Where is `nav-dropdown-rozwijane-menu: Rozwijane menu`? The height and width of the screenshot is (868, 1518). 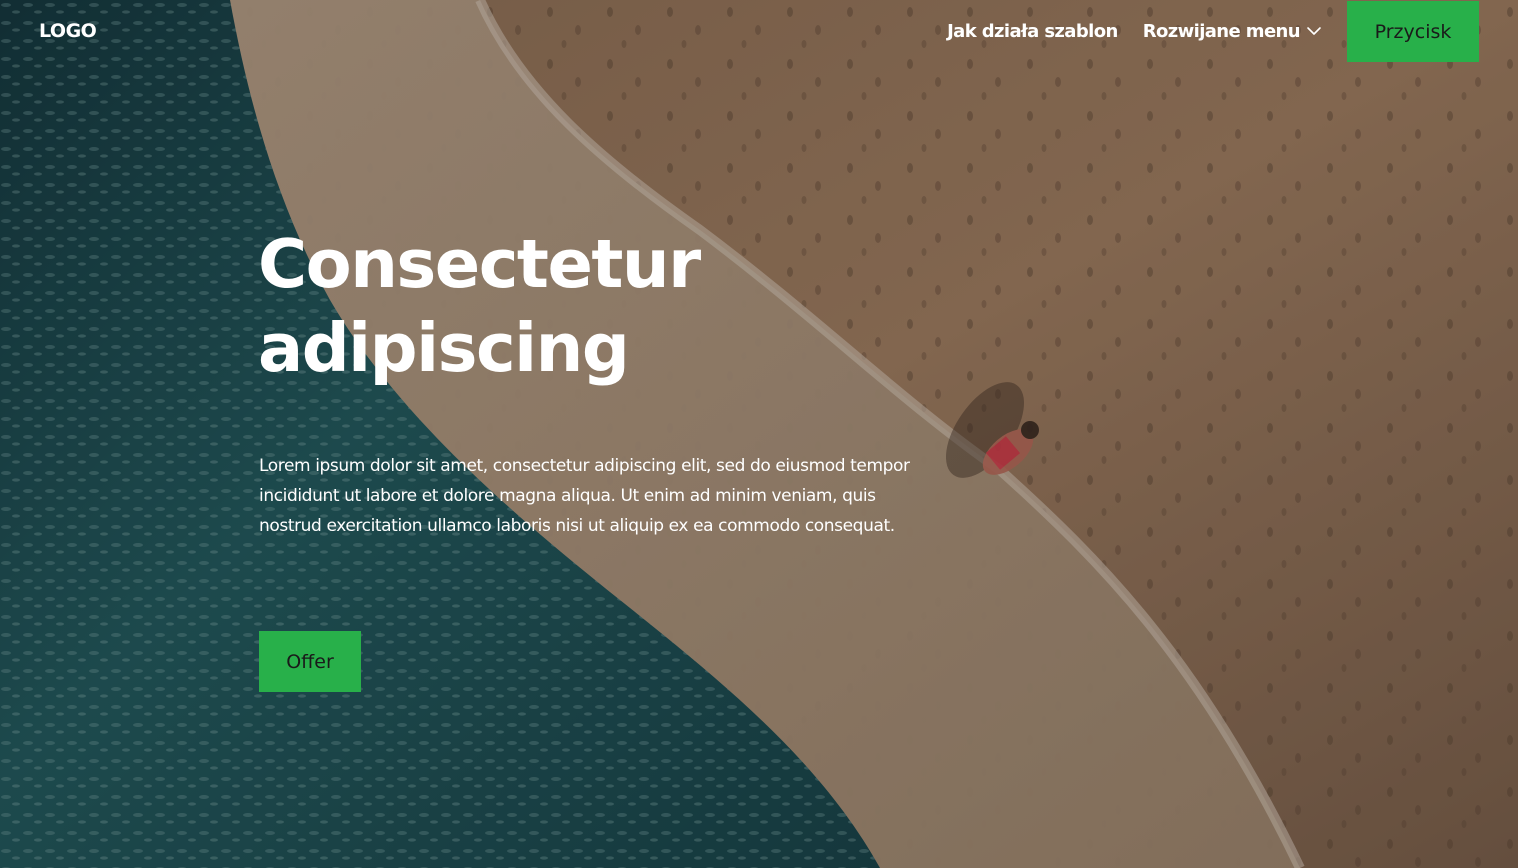
nav-dropdown-rozwijane-menu: Rozwijane menu is located at coordinates (1232, 31).